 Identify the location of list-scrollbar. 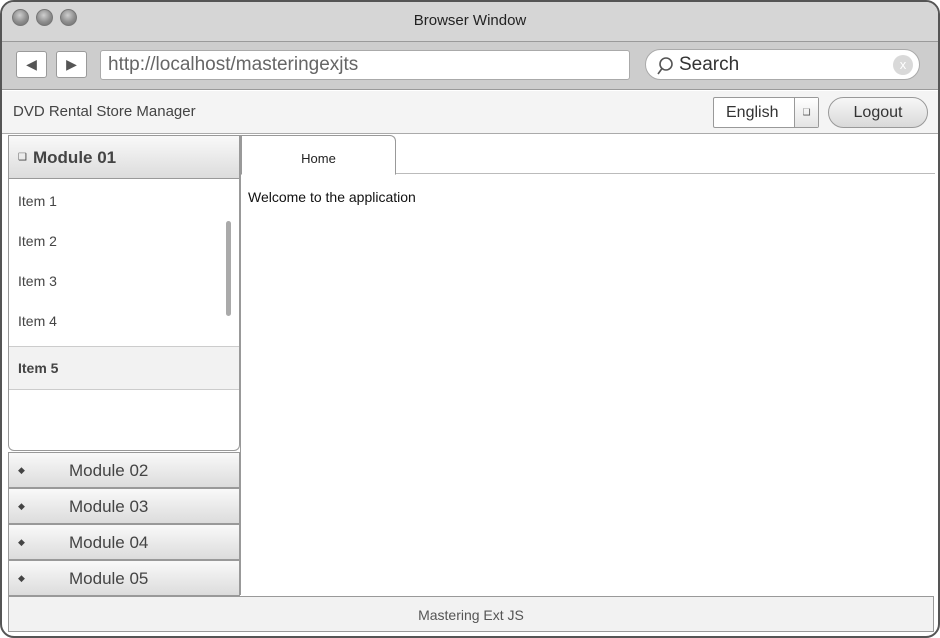
(228, 268).